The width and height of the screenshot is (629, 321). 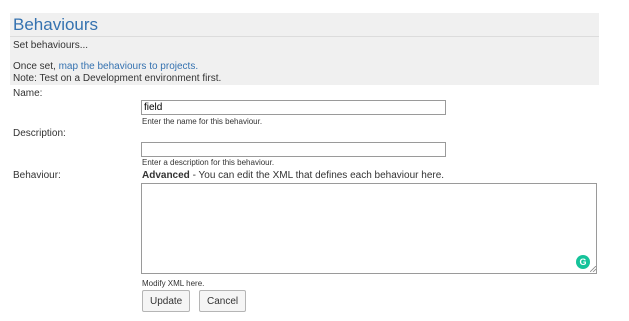 I want to click on resize-grip-icon, so click(x=593, y=269).